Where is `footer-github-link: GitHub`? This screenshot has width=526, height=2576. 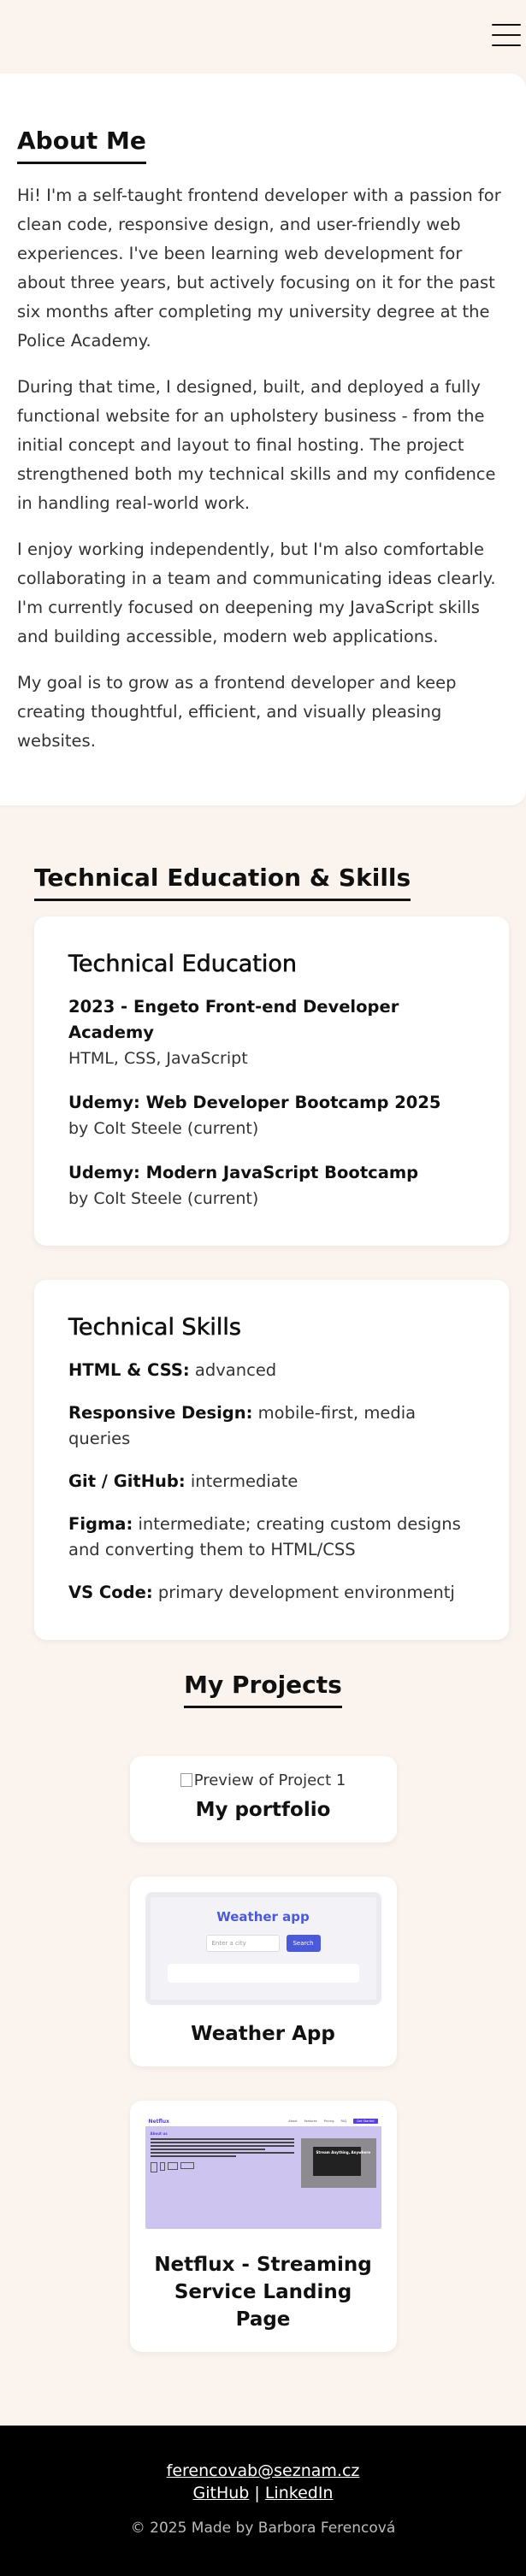 footer-github-link: GitHub is located at coordinates (221, 2493).